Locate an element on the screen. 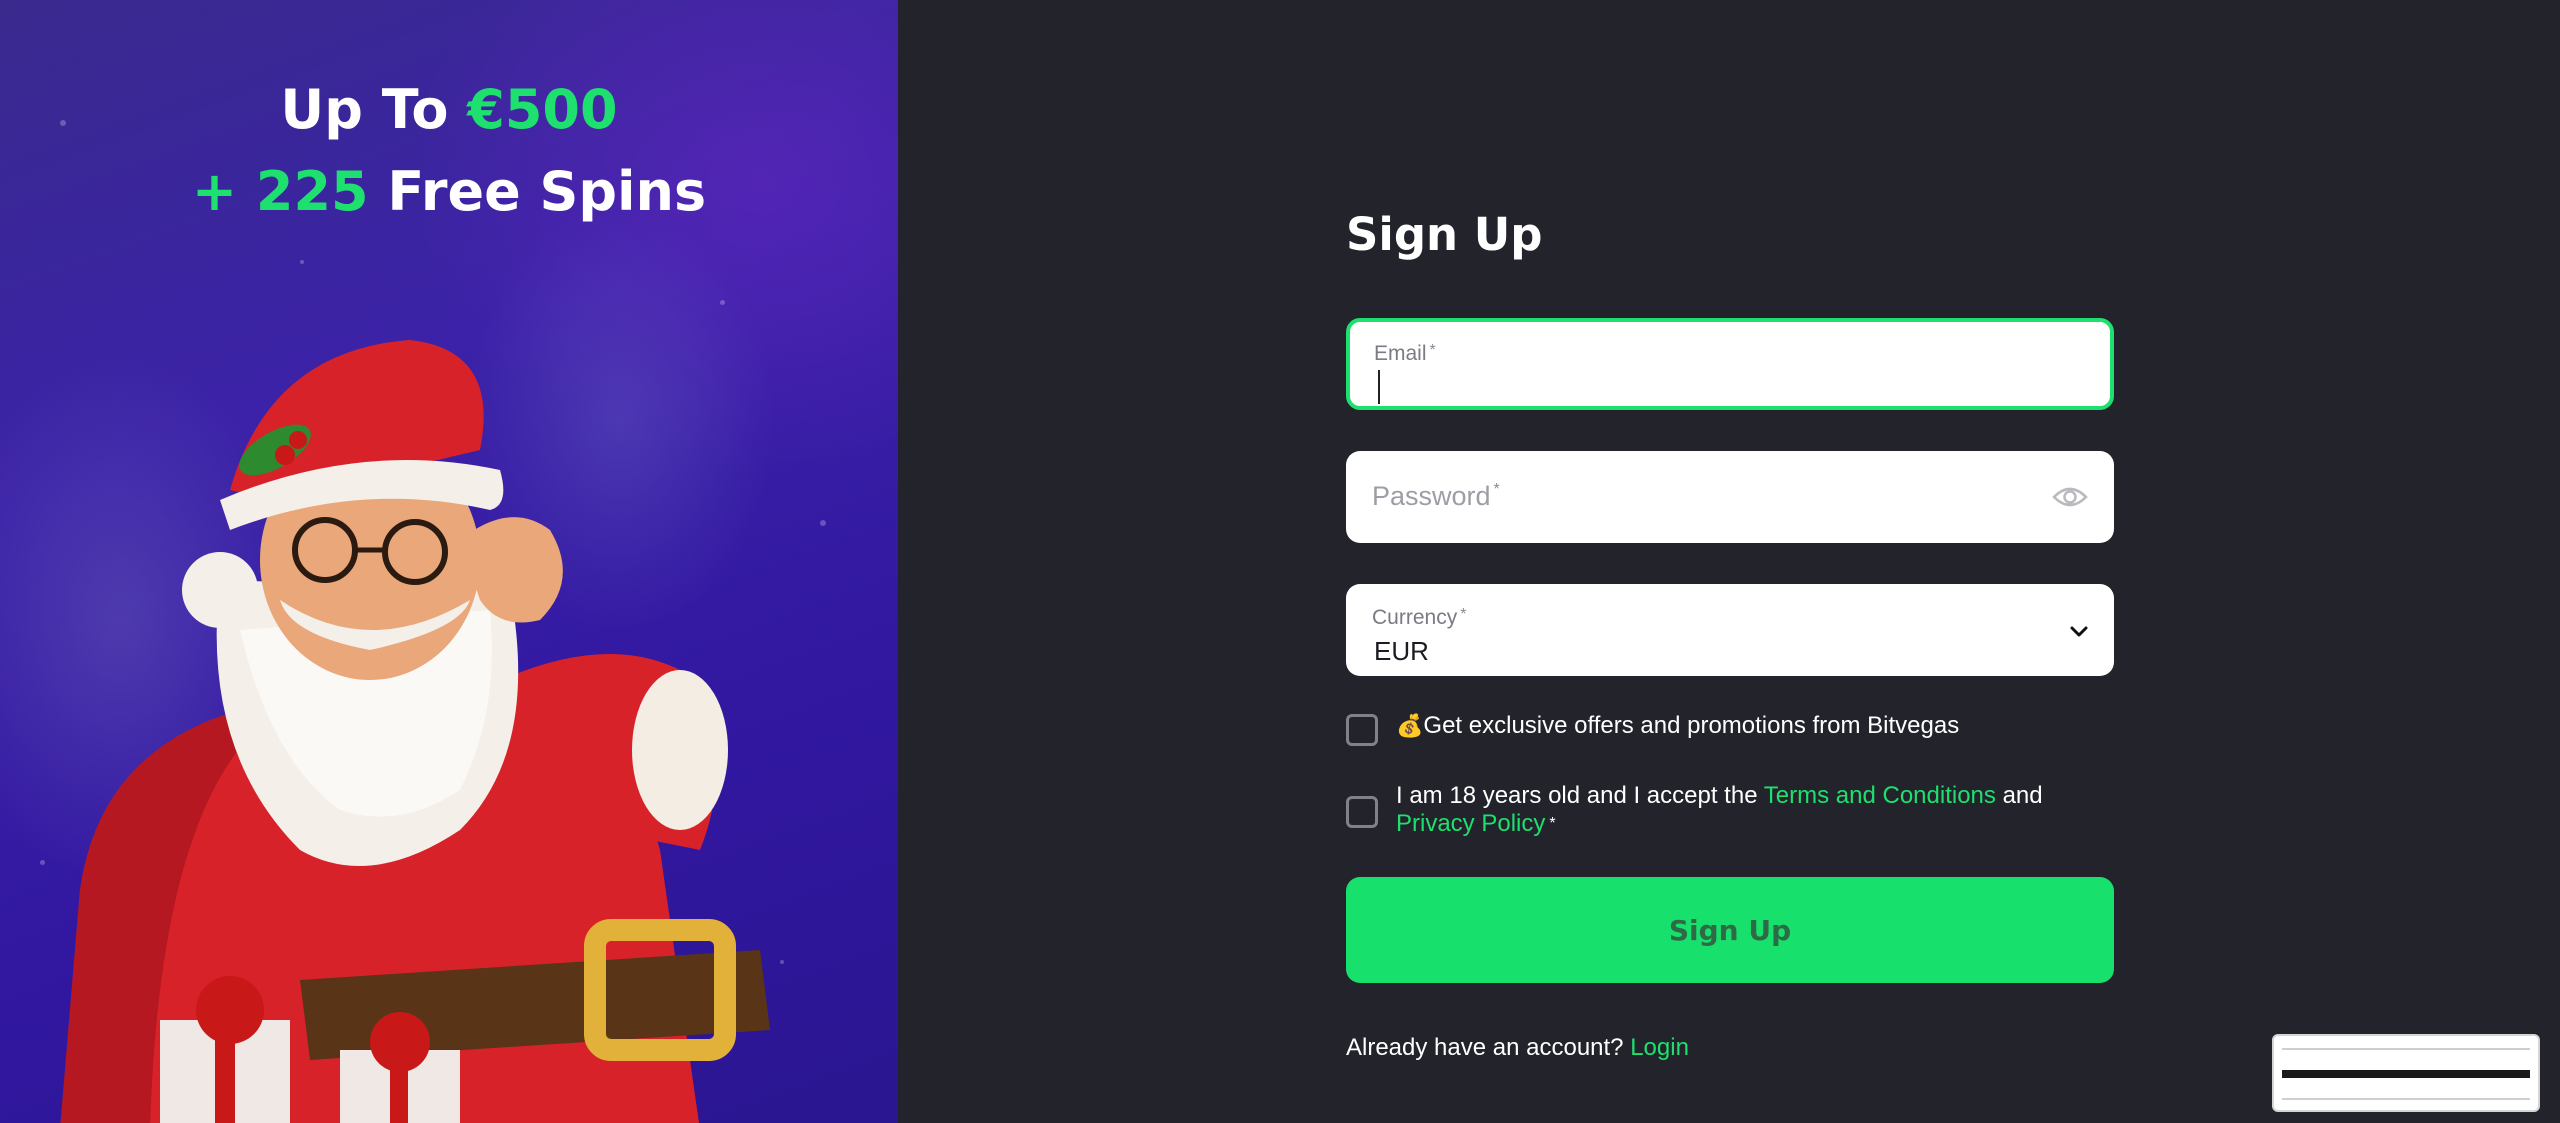 The image size is (2560, 1123). sign-up-button: Sign Up is located at coordinates (1730, 930).